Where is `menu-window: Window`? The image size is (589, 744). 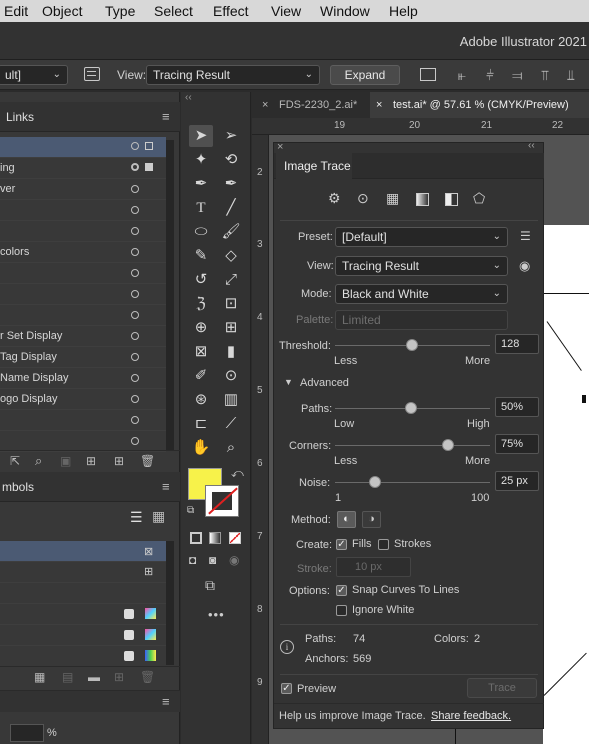 menu-window: Window is located at coordinates (345, 11).